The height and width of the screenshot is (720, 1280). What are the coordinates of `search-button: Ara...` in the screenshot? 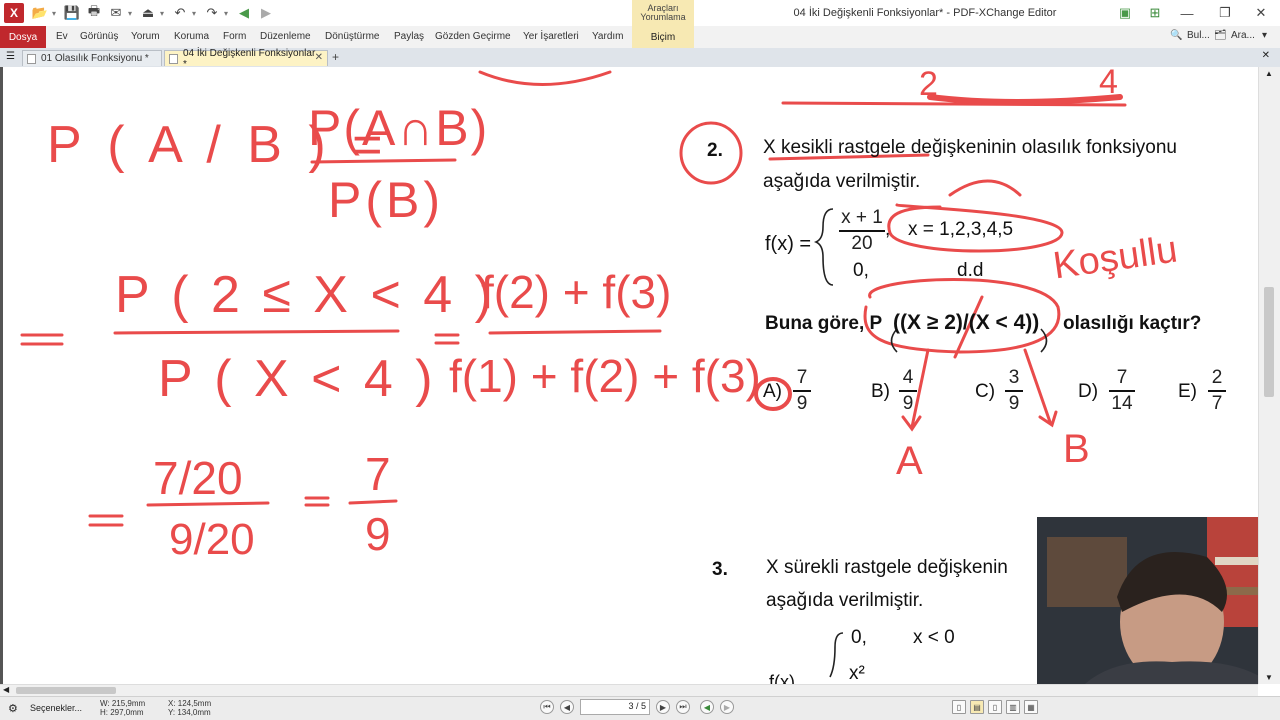 It's located at (1243, 35).